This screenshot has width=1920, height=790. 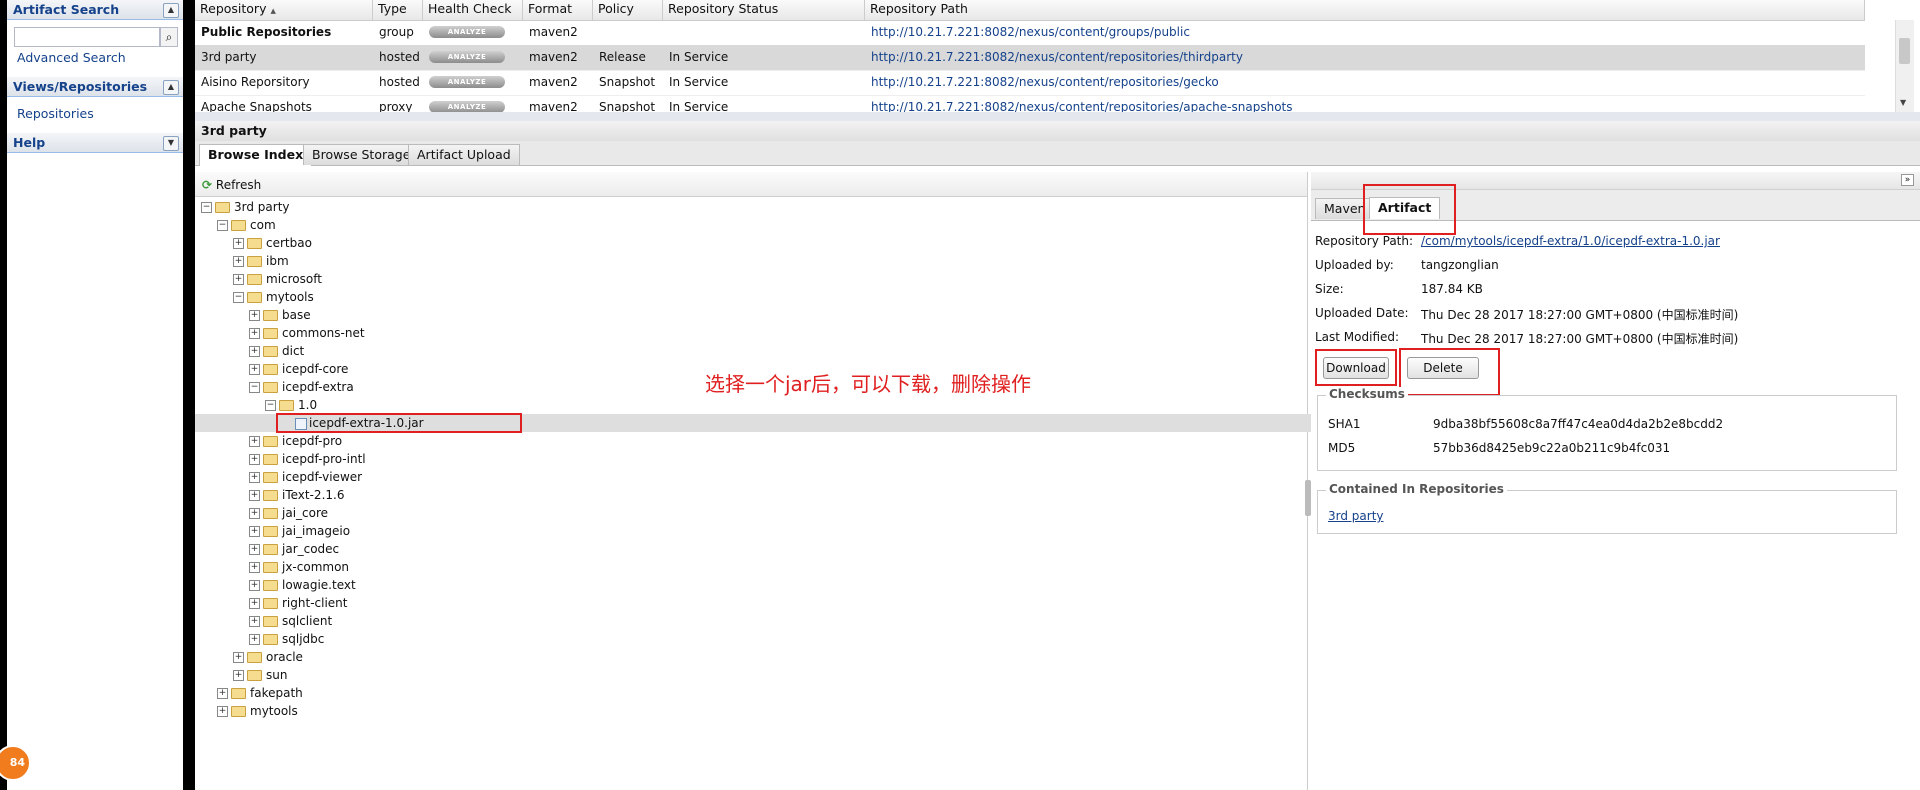 What do you see at coordinates (171, 143) in the screenshot?
I see `expand-down-icon: ▼` at bounding box center [171, 143].